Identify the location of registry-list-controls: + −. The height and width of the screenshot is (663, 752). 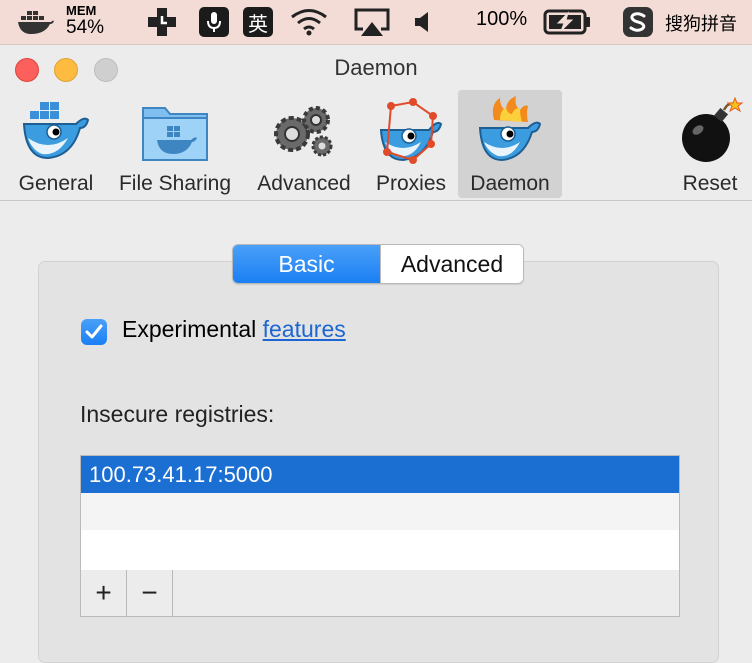
(380, 593).